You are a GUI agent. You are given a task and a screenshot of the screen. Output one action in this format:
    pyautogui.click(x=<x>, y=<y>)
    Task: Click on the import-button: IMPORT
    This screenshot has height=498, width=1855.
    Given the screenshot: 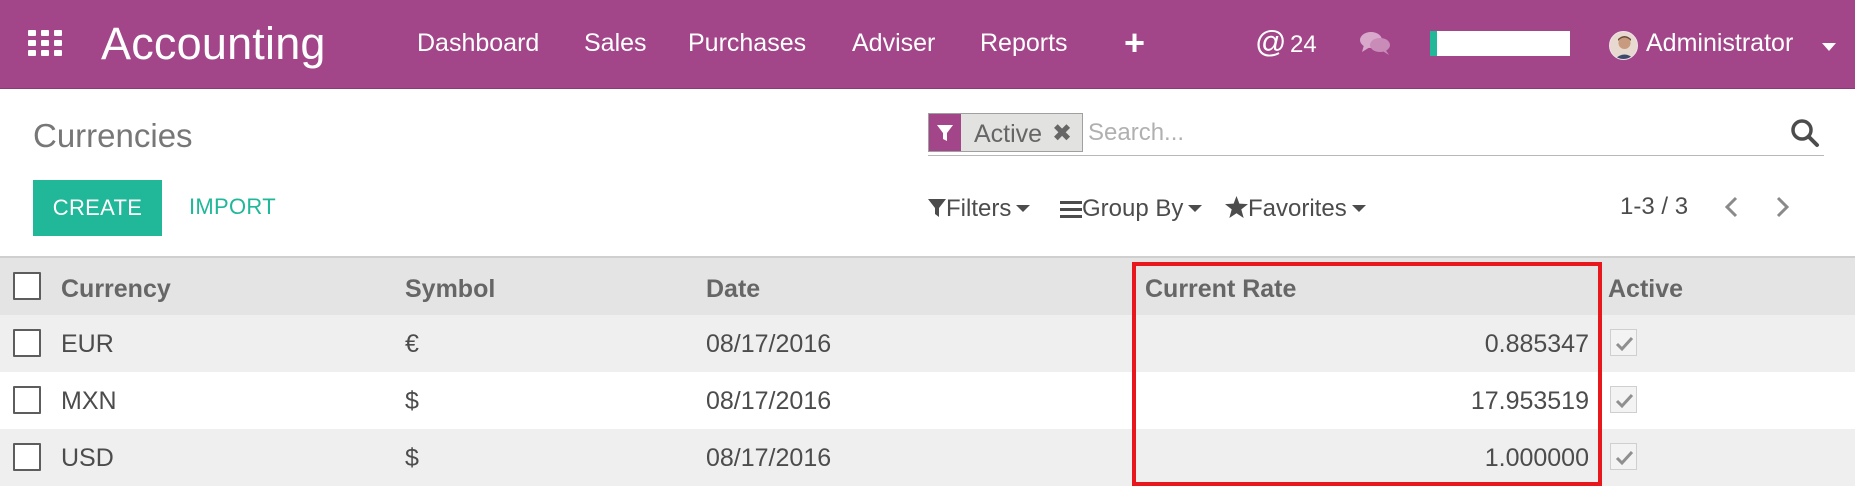 What is the action you would take?
    pyautogui.click(x=232, y=207)
    